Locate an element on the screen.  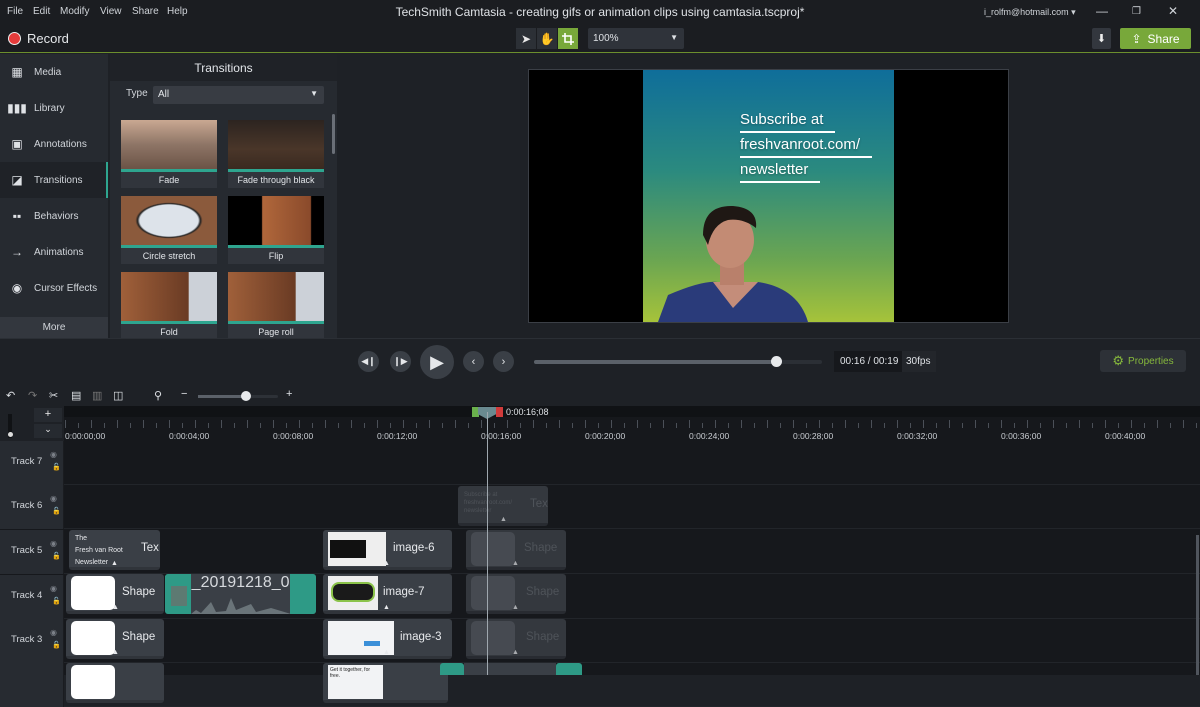
menu-view: View is located at coordinates (111, 11).